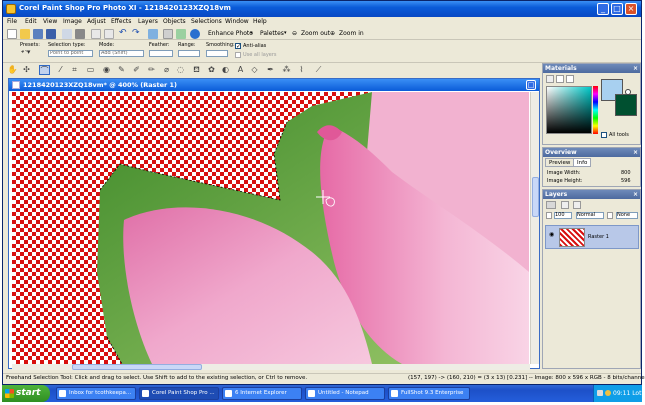 The height and width of the screenshot is (405, 645). What do you see at coordinates (30, 53) in the screenshot?
I see `presets-dropdown: ↶▾` at bounding box center [30, 53].